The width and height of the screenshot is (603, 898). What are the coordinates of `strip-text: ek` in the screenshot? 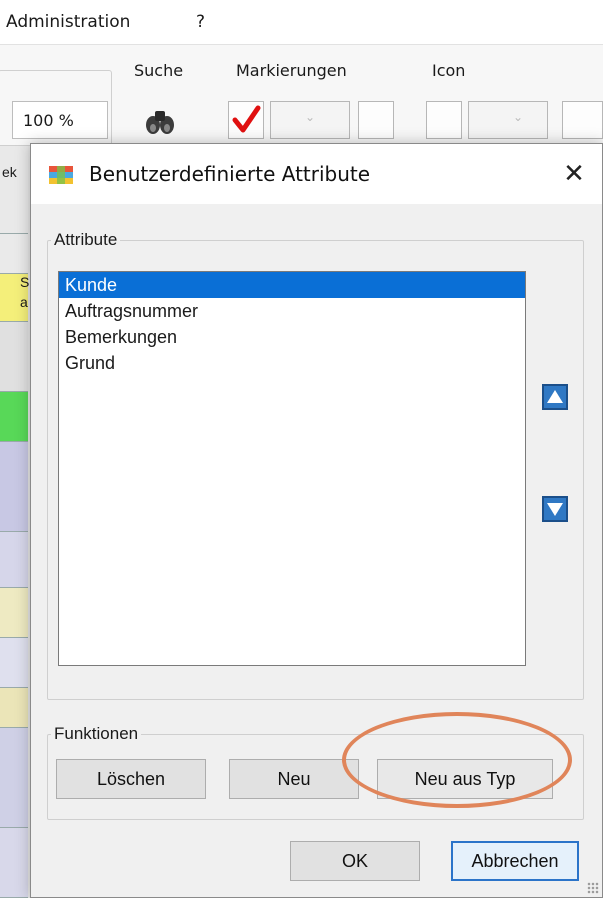 It's located at (9, 172).